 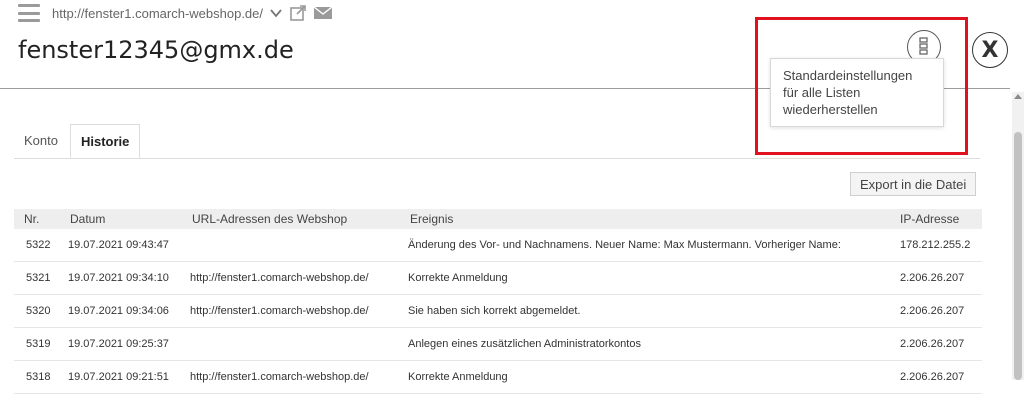 I want to click on tab-konto: Konto, so click(x=41, y=141).